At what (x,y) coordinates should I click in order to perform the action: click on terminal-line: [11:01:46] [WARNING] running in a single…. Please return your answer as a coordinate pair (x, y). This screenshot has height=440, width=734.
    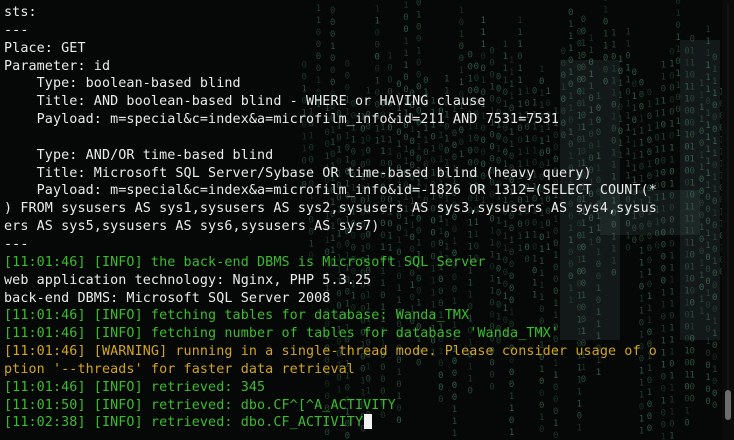
    Looking at the image, I should click on (363, 352).